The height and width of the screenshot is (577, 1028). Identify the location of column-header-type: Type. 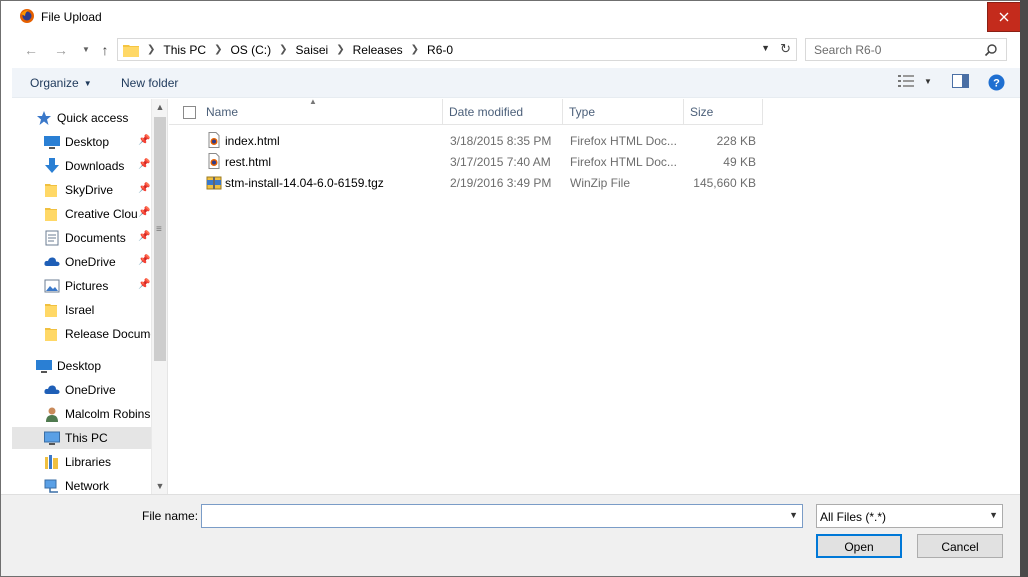
(623, 111).